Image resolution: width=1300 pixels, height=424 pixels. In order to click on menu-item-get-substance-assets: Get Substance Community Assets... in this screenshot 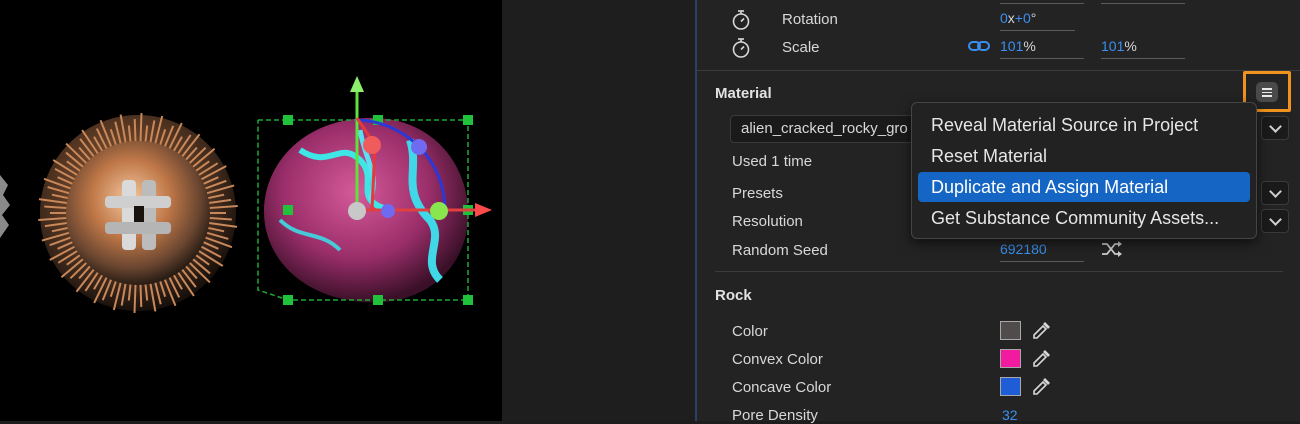, I will do `click(1084, 218)`.